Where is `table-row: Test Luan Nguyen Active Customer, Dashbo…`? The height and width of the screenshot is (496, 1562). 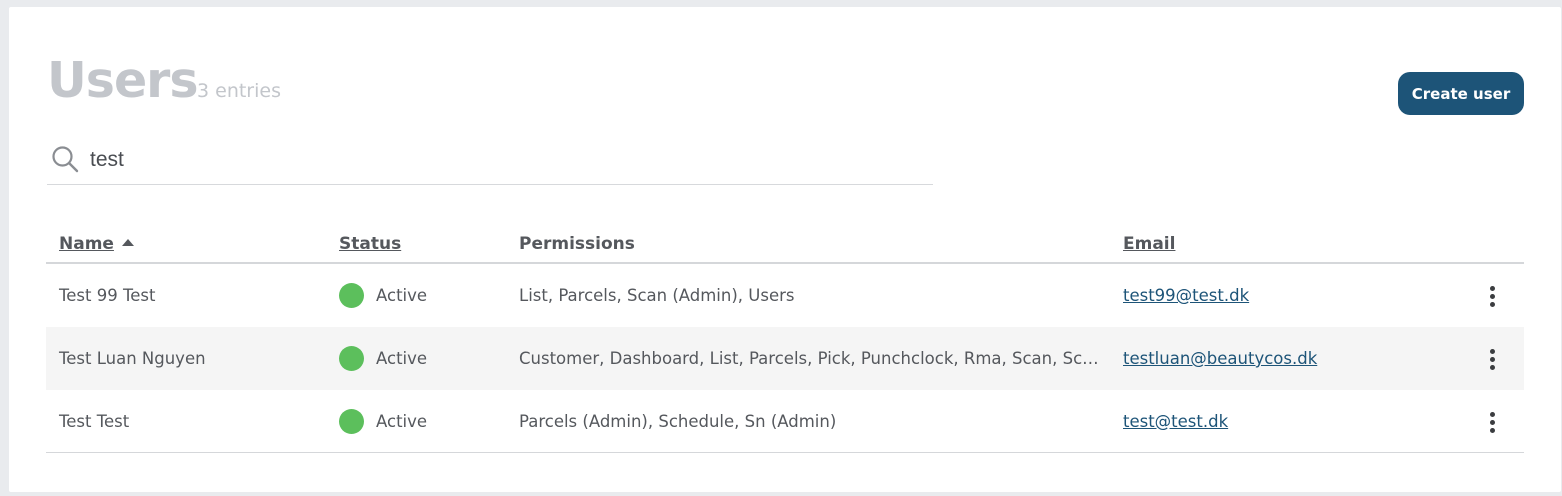
table-row: Test Luan Nguyen Active Customer, Dashbo… is located at coordinates (785, 358).